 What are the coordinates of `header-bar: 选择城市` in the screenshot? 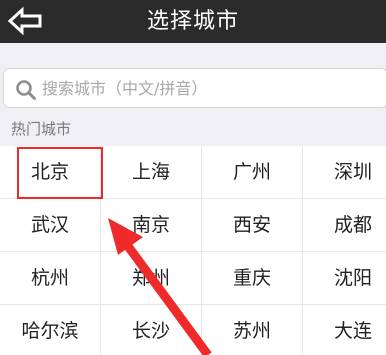 It's located at (193, 21).